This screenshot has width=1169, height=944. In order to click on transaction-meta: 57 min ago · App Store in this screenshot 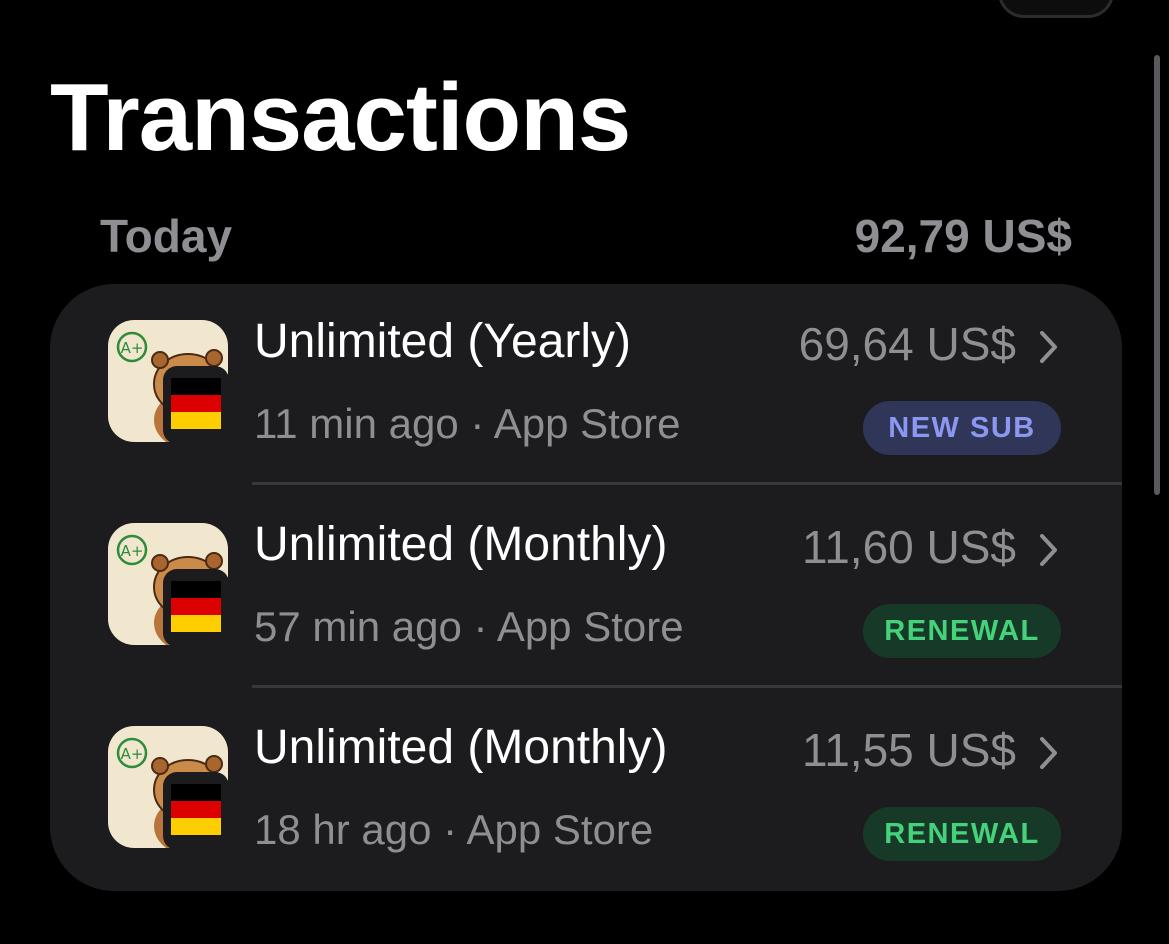, I will do `click(469, 626)`.